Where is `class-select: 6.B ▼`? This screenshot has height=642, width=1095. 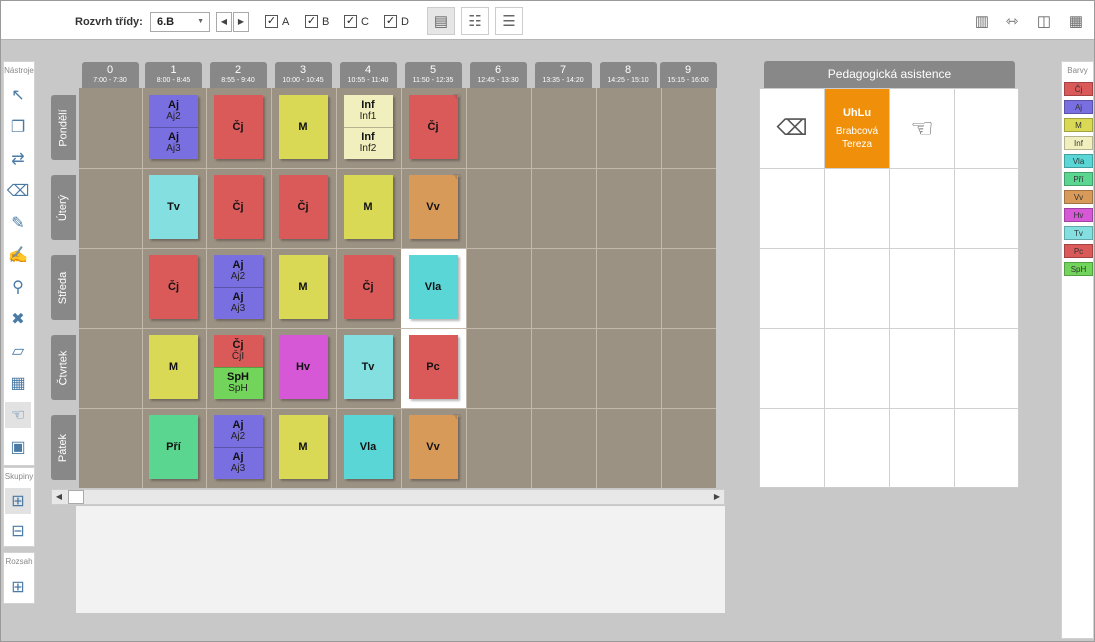
class-select: 6.B ▼ is located at coordinates (180, 22).